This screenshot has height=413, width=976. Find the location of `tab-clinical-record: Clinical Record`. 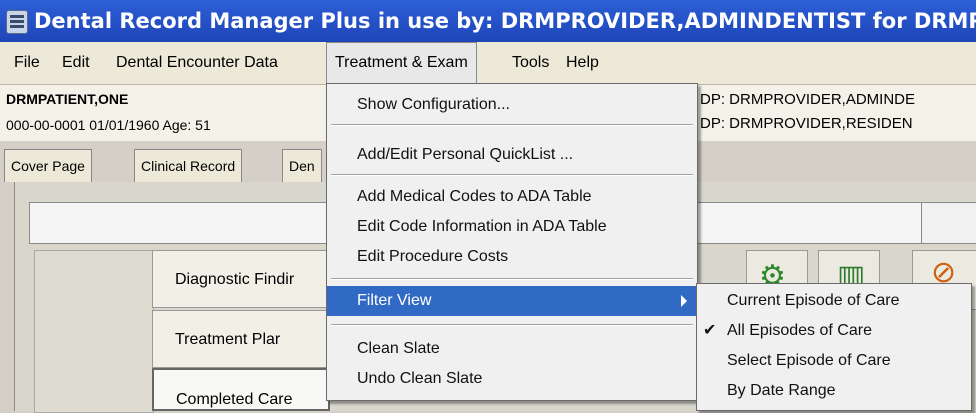

tab-clinical-record: Clinical Record is located at coordinates (188, 165).